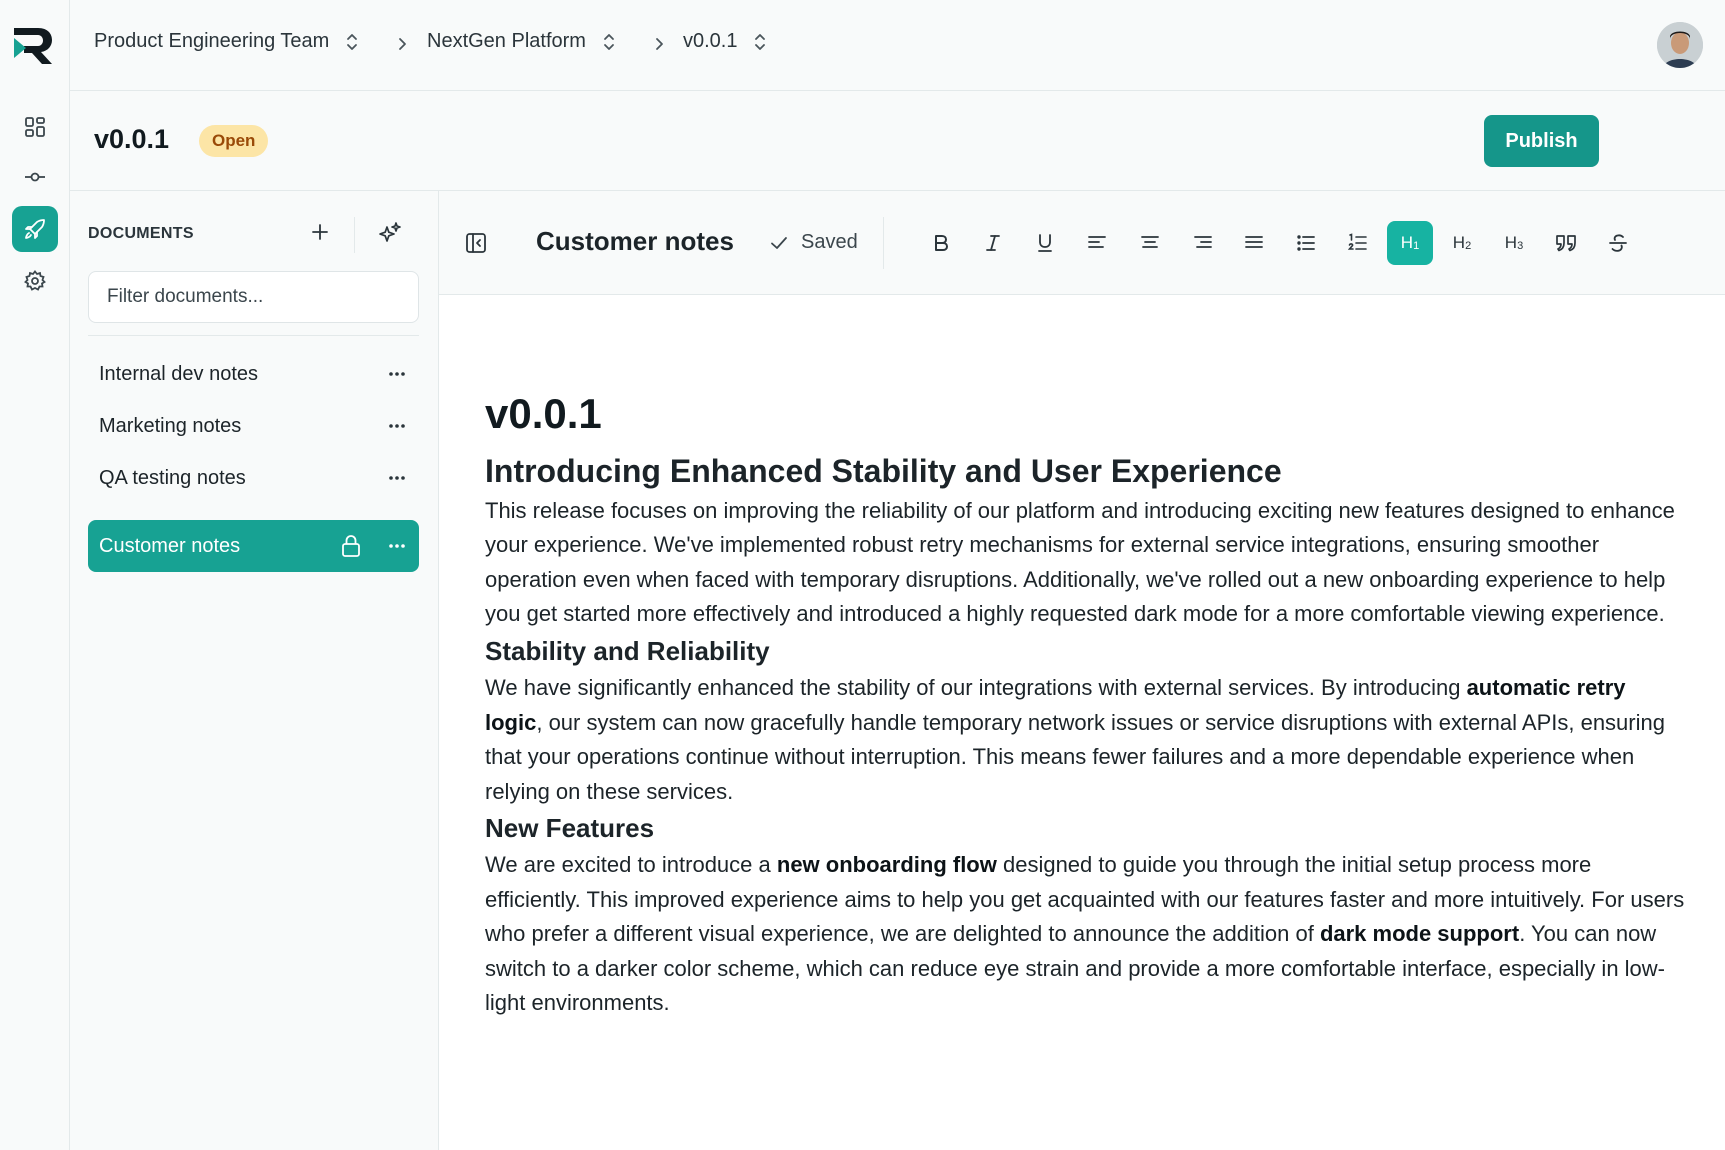  I want to click on lock-icon, so click(351, 546).